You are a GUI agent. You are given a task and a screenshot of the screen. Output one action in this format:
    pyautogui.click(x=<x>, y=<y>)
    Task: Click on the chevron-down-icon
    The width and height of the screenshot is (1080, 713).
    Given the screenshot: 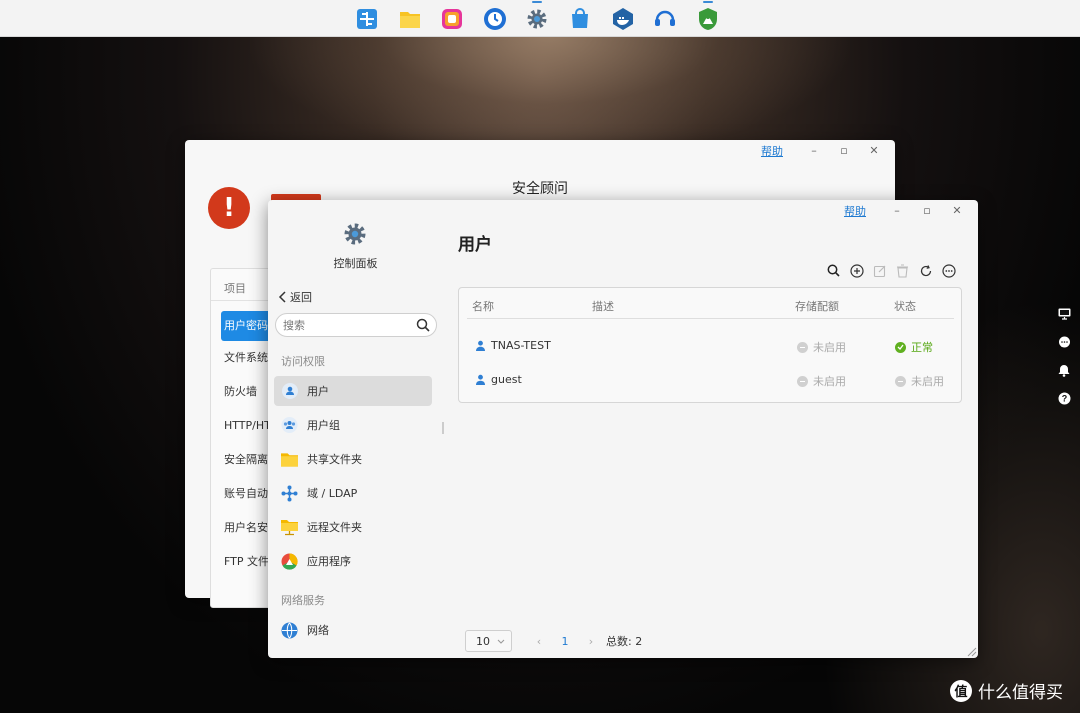 What is the action you would take?
    pyautogui.click(x=501, y=641)
    